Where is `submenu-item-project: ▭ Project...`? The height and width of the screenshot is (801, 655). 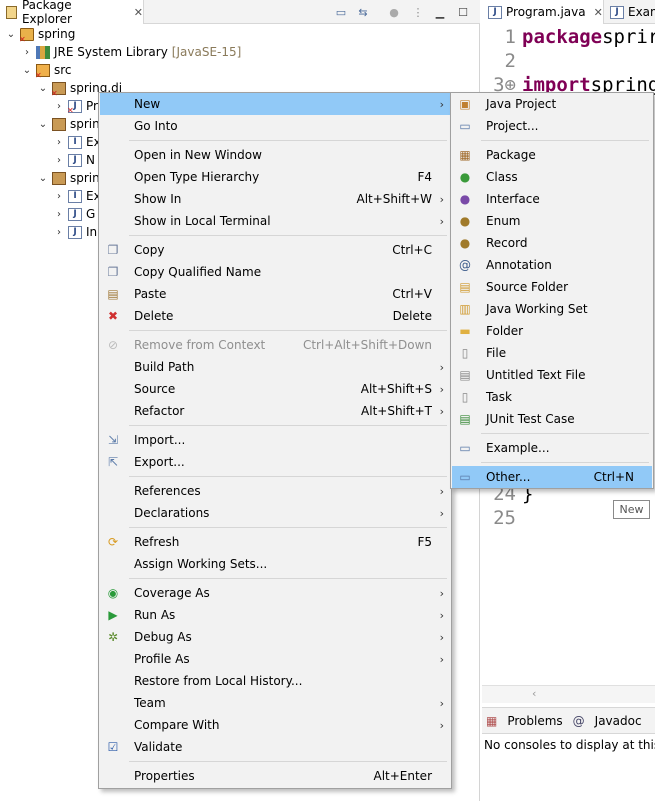 submenu-item-project: ▭ Project... is located at coordinates (552, 126).